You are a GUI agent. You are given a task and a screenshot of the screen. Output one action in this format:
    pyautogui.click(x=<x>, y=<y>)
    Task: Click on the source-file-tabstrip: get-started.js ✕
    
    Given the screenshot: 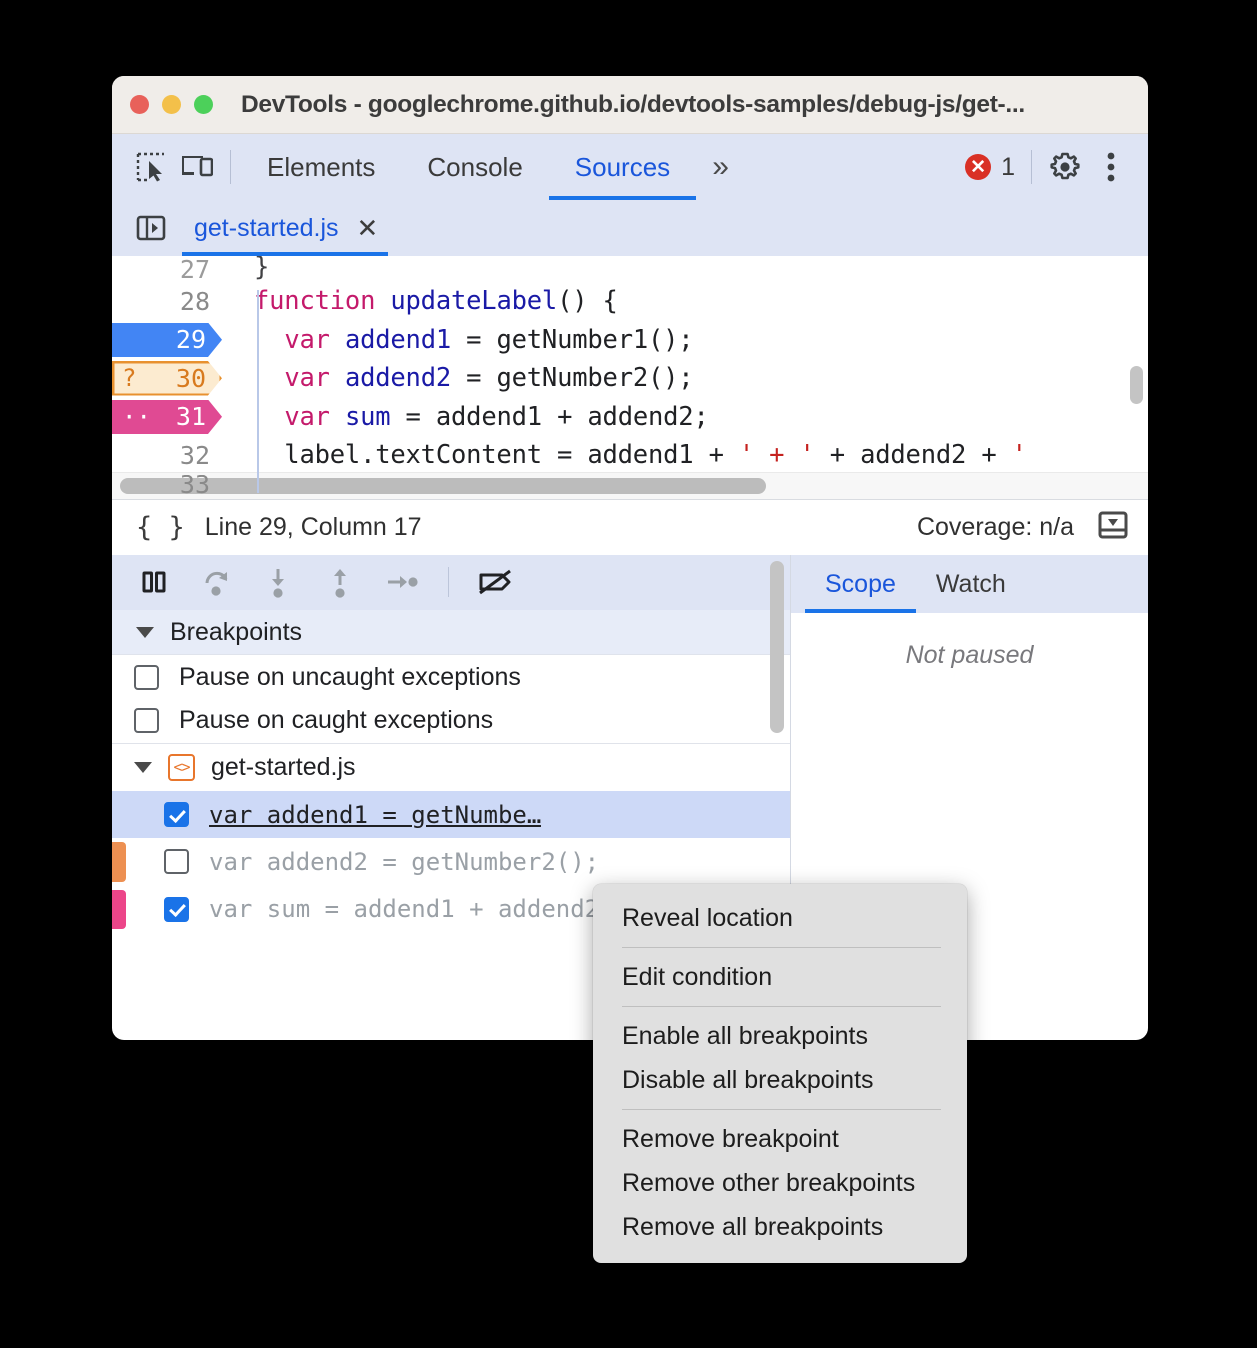 What is the action you would take?
    pyautogui.click(x=630, y=228)
    